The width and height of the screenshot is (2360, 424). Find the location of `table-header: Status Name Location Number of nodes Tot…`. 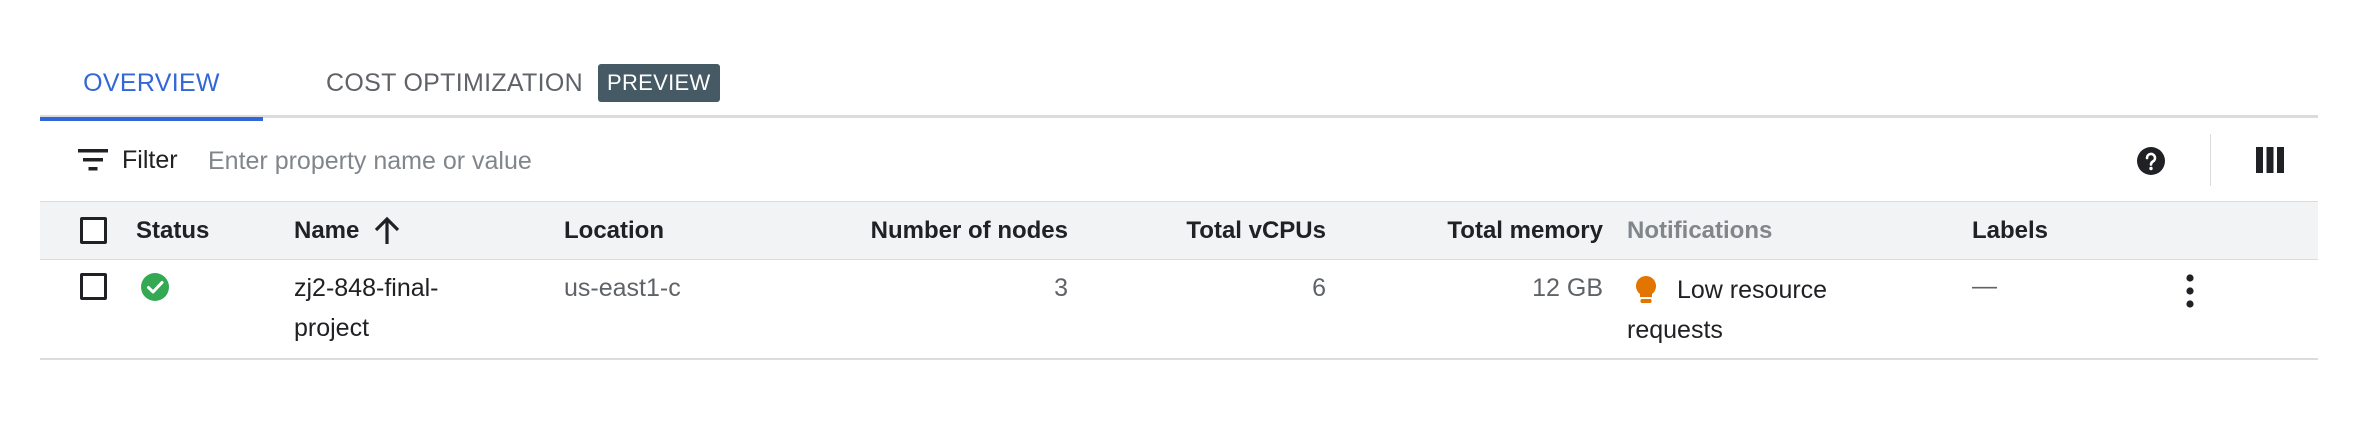

table-header: Status Name Location Number of nodes Tot… is located at coordinates (1179, 231).